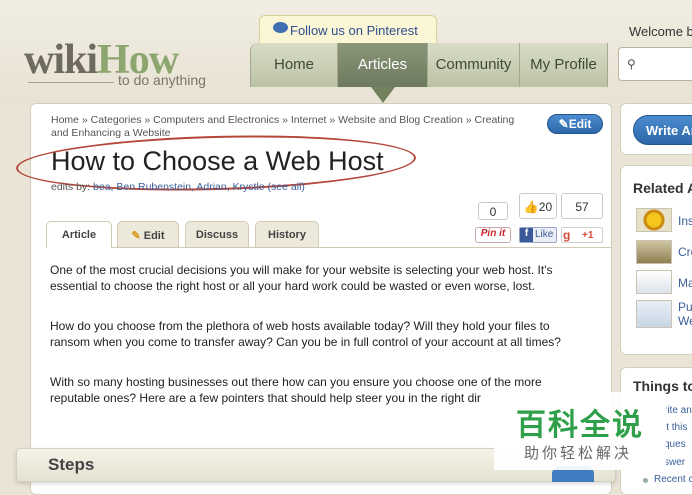 The width and height of the screenshot is (692, 495). I want to click on tagline-divider, so click(71, 82).